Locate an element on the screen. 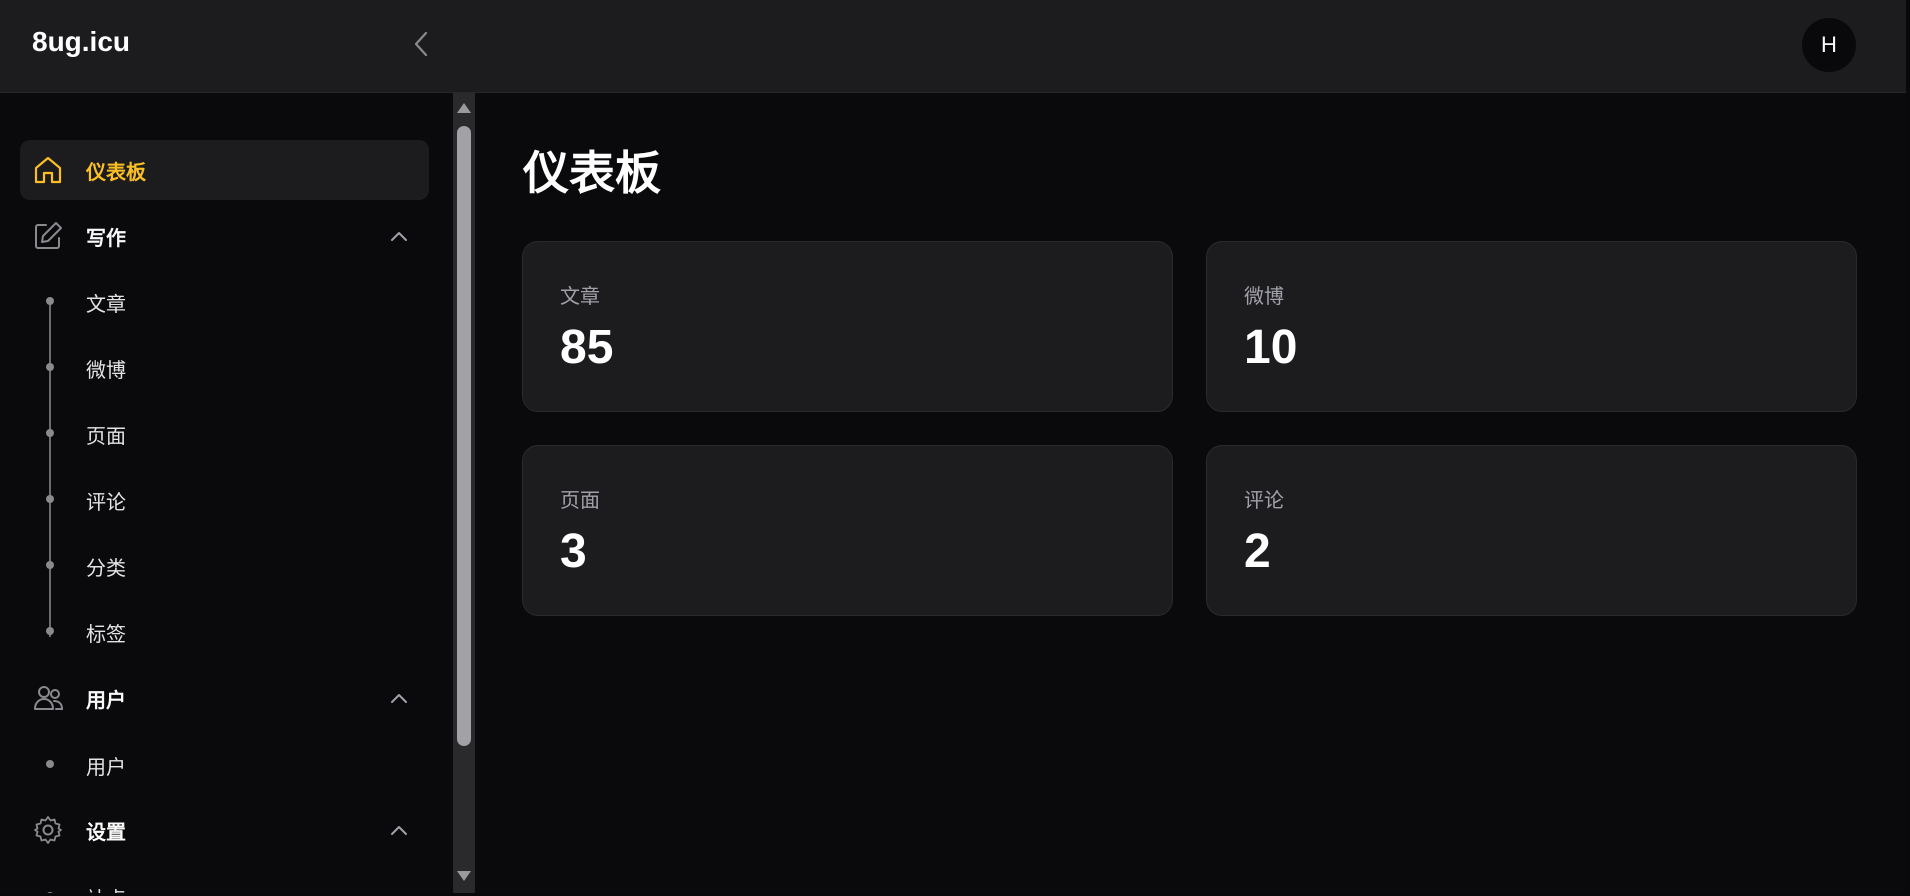 Image resolution: width=1910 pixels, height=896 pixels. stat-card-pages: 页面 3 is located at coordinates (847, 530).